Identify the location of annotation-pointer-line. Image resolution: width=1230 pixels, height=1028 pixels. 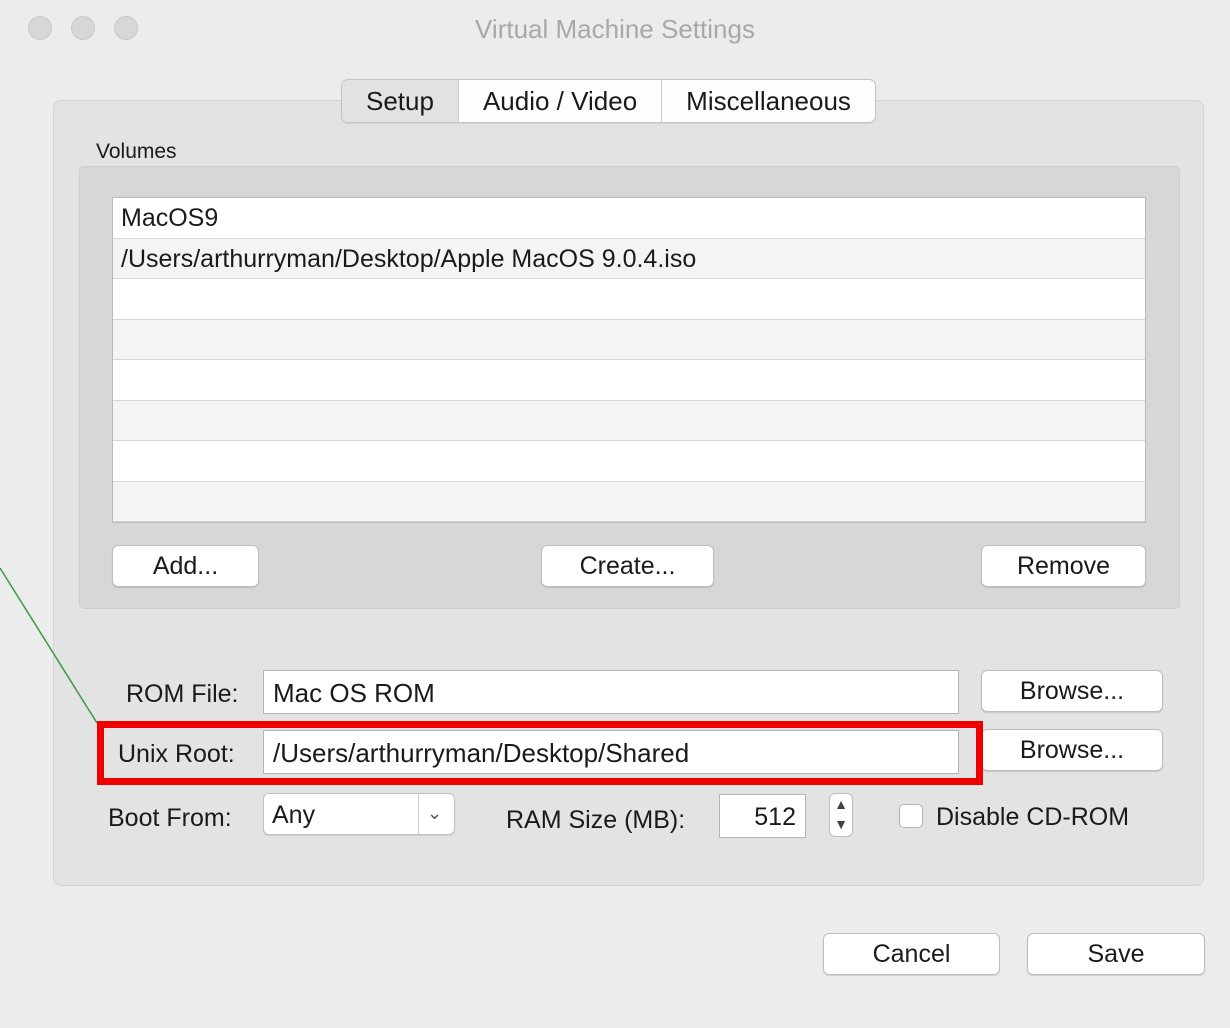
(49, 645).